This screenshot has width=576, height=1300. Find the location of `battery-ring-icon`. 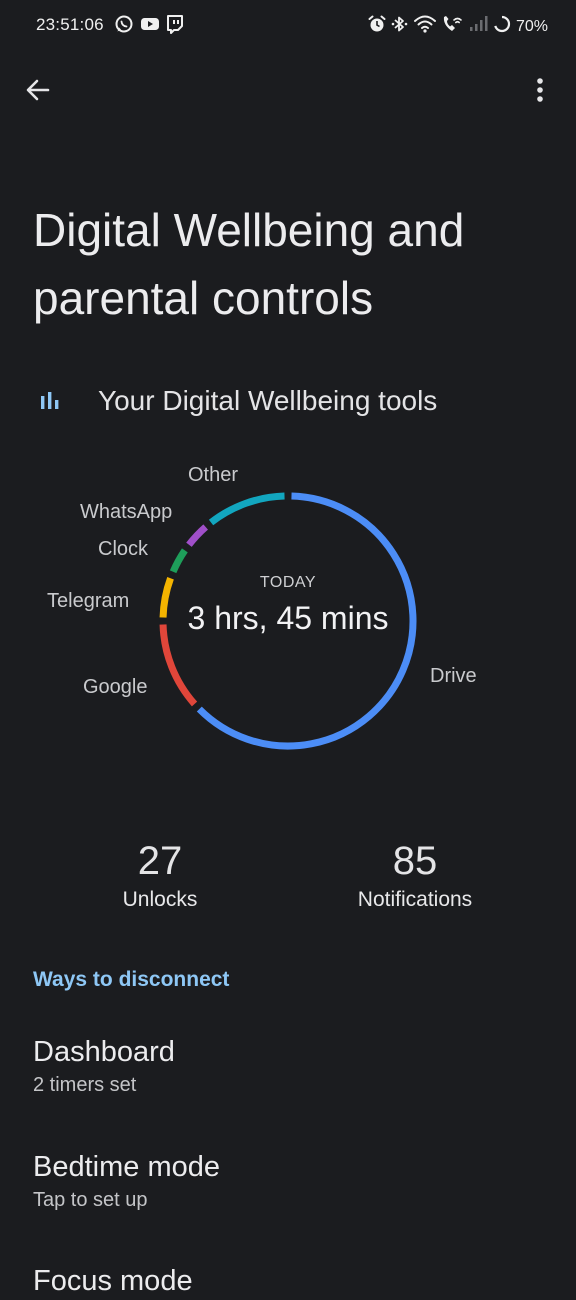

battery-ring-icon is located at coordinates (502, 26).